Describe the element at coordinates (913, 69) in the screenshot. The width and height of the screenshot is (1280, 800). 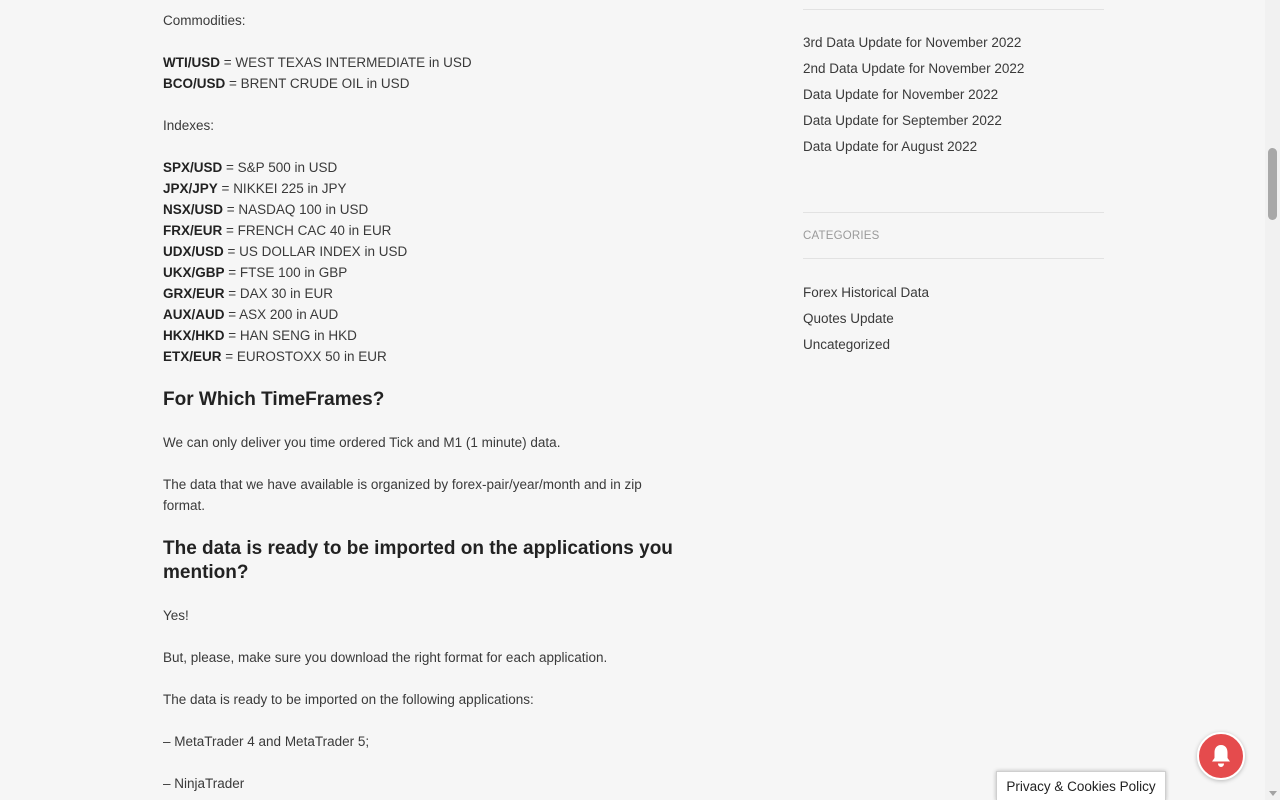
I see `recent-post-link: 2nd Data Update for November 2022` at that location.